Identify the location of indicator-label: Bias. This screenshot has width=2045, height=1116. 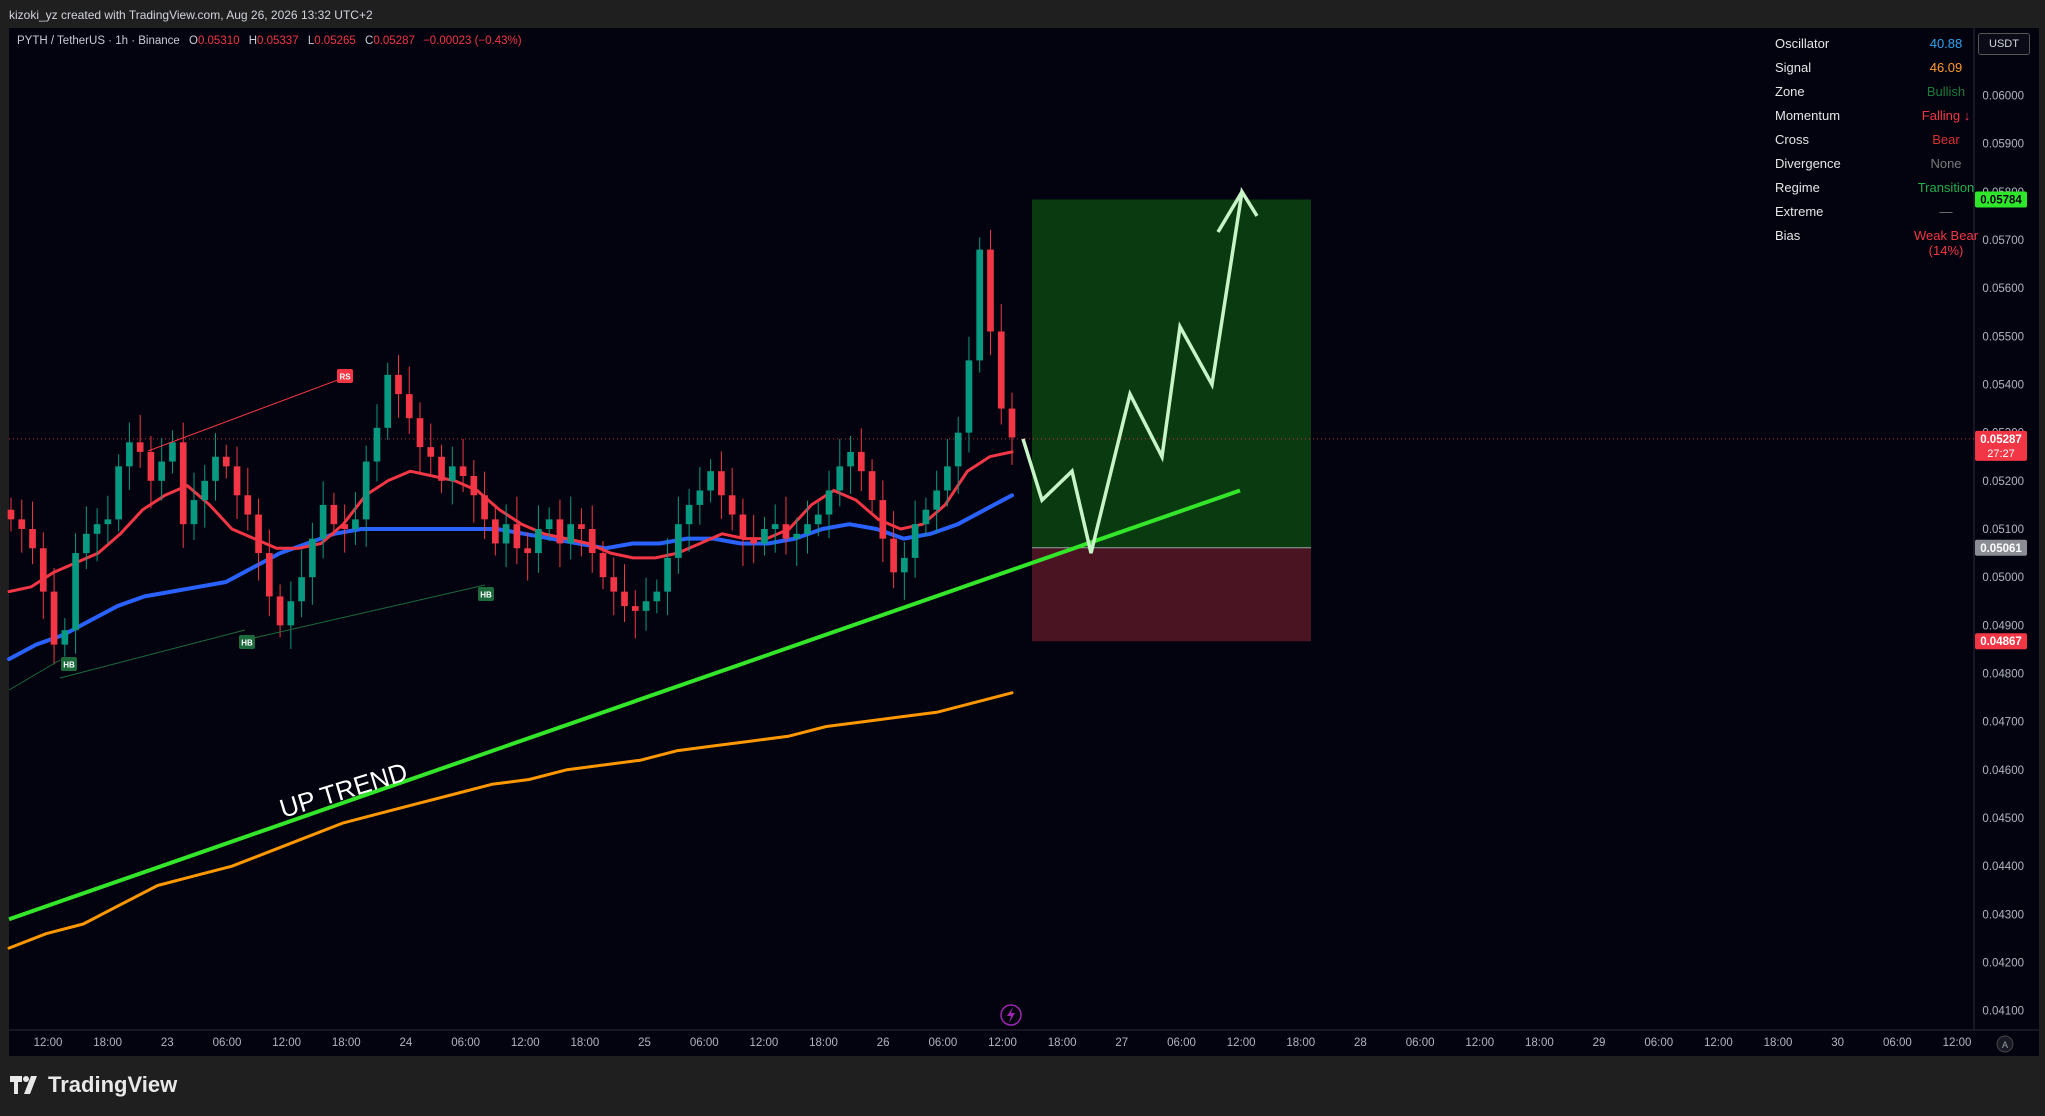
(1788, 235).